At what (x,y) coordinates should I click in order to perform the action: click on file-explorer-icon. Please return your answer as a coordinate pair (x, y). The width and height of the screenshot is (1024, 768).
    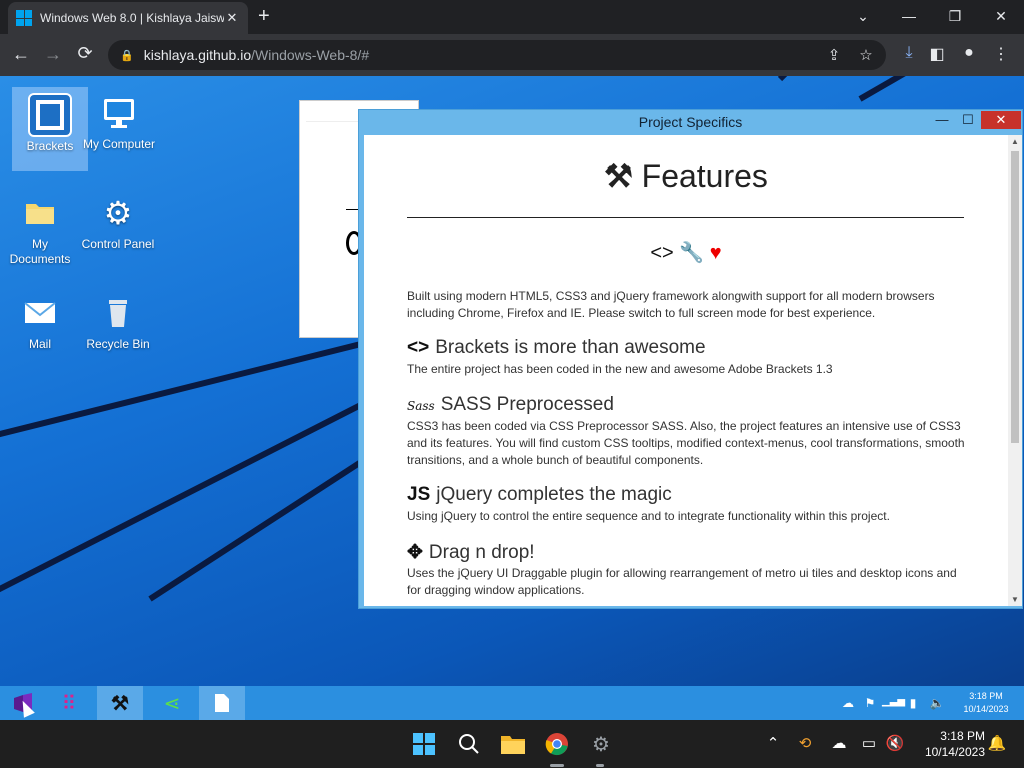
    Looking at the image, I should click on (513, 744).